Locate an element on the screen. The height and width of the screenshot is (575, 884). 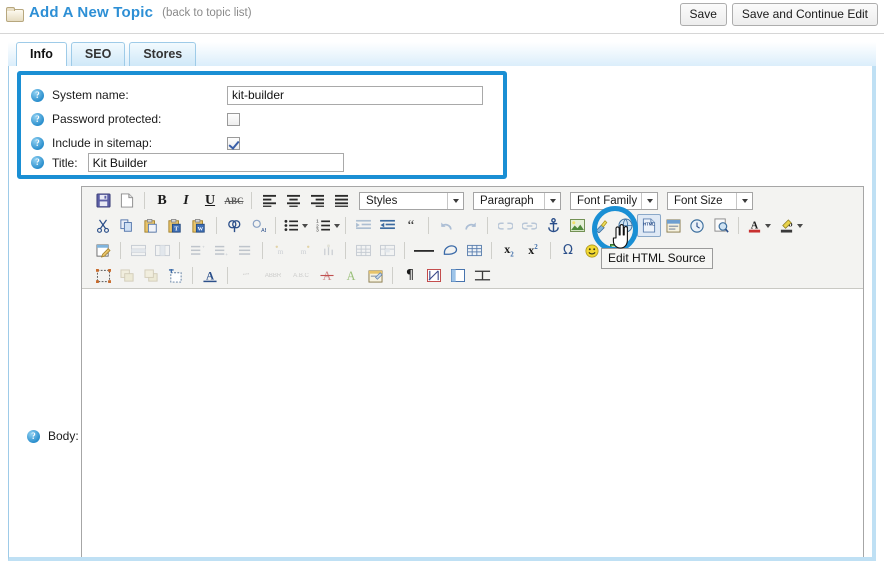
insert-image-icon is located at coordinates (577, 225).